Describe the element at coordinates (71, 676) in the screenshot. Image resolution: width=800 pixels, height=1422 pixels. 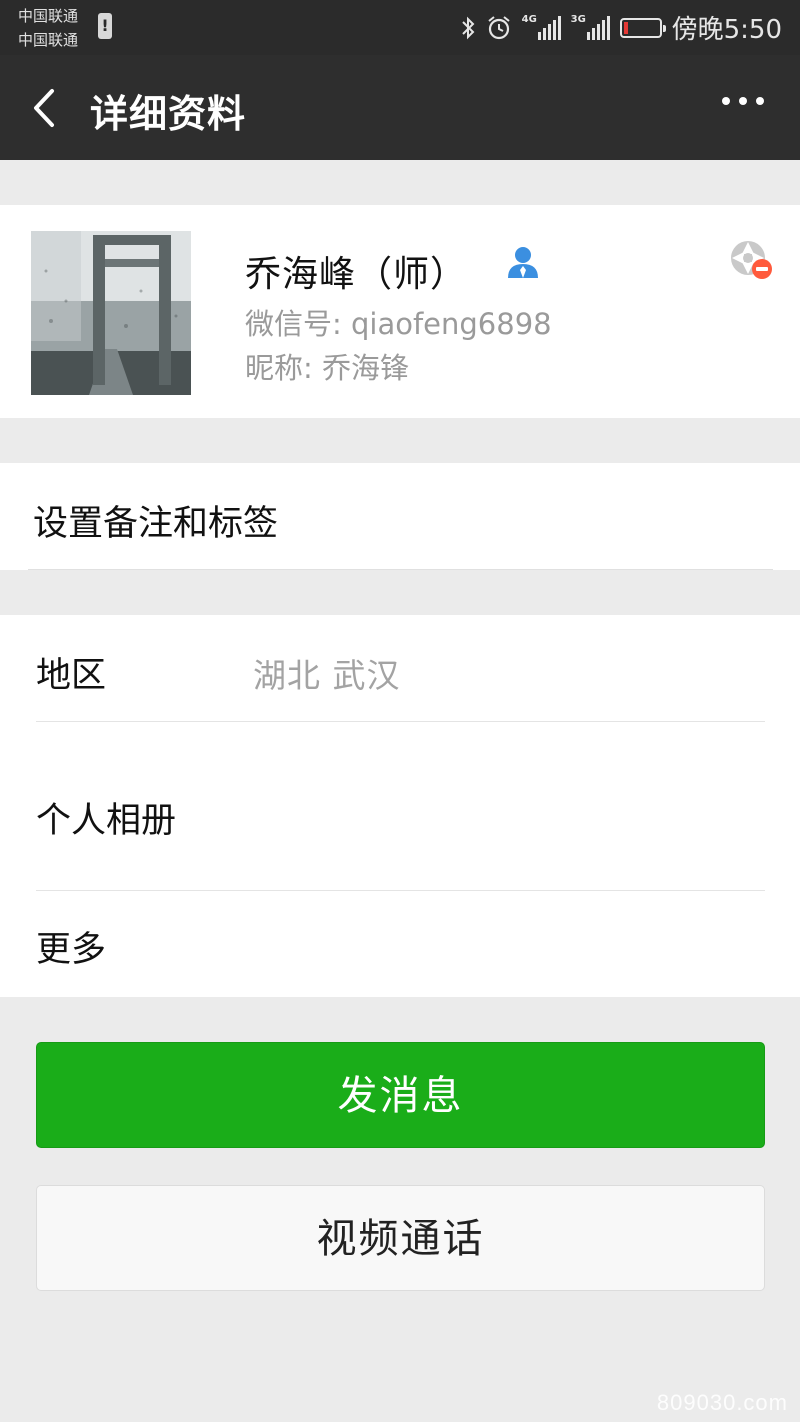
I see `region-label: 地区` at that location.